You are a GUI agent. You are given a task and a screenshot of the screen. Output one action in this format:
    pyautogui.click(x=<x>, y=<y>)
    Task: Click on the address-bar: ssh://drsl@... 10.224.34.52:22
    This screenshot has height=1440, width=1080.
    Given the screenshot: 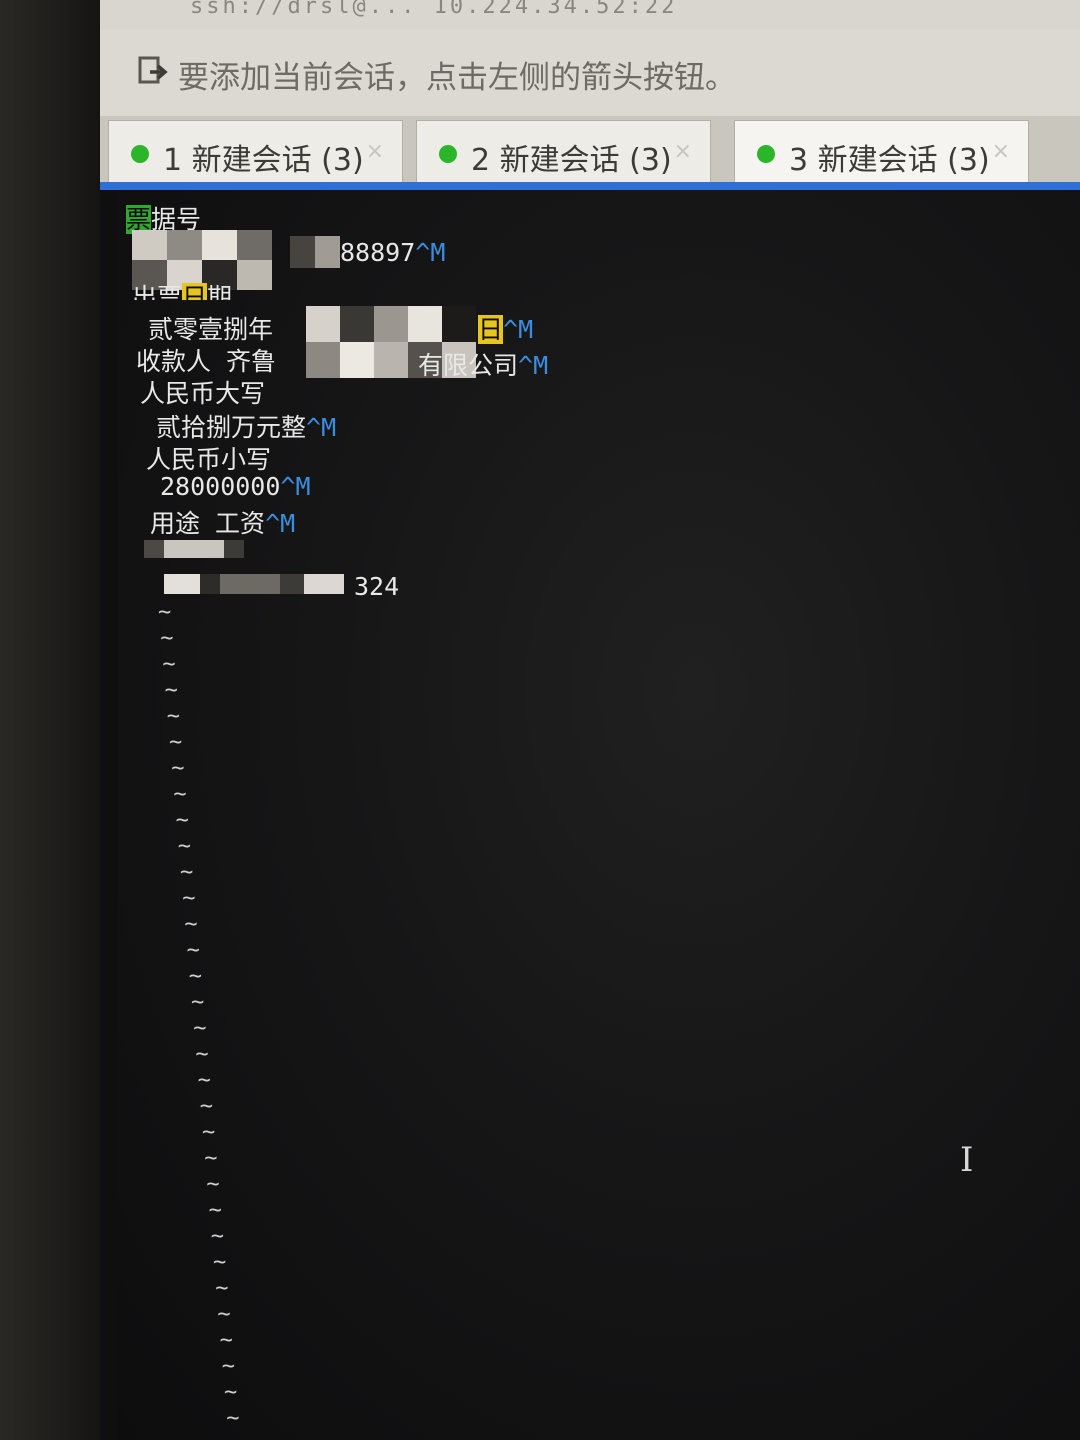 What is the action you would take?
    pyautogui.click(x=590, y=15)
    